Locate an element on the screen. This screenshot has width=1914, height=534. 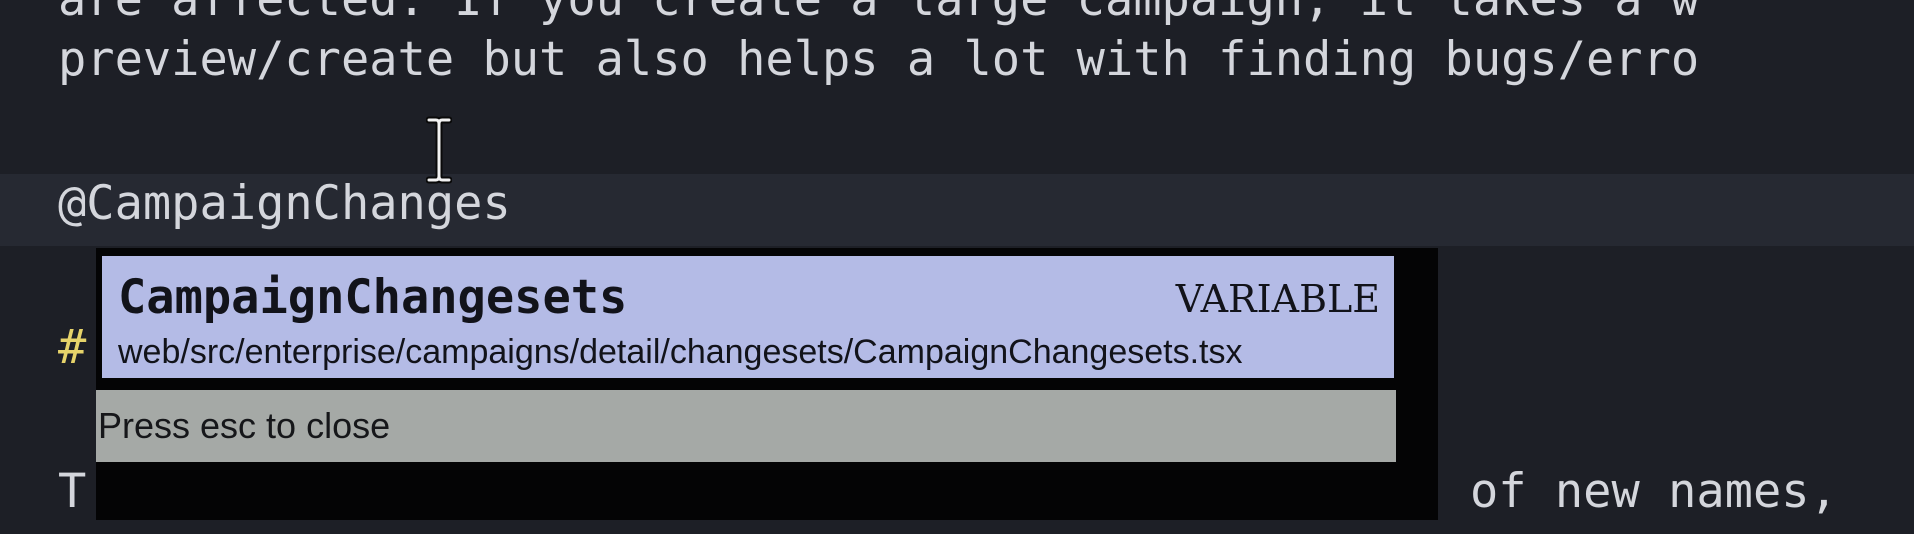
editor-line: T is located at coordinates (72, 491).